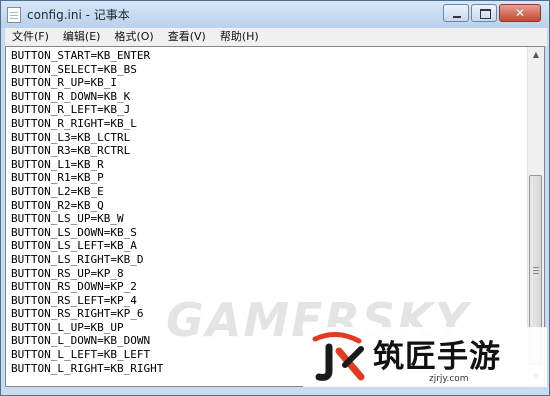  Describe the element at coordinates (449, 379) in the screenshot. I see `logo-url: zjrjy.com` at that location.